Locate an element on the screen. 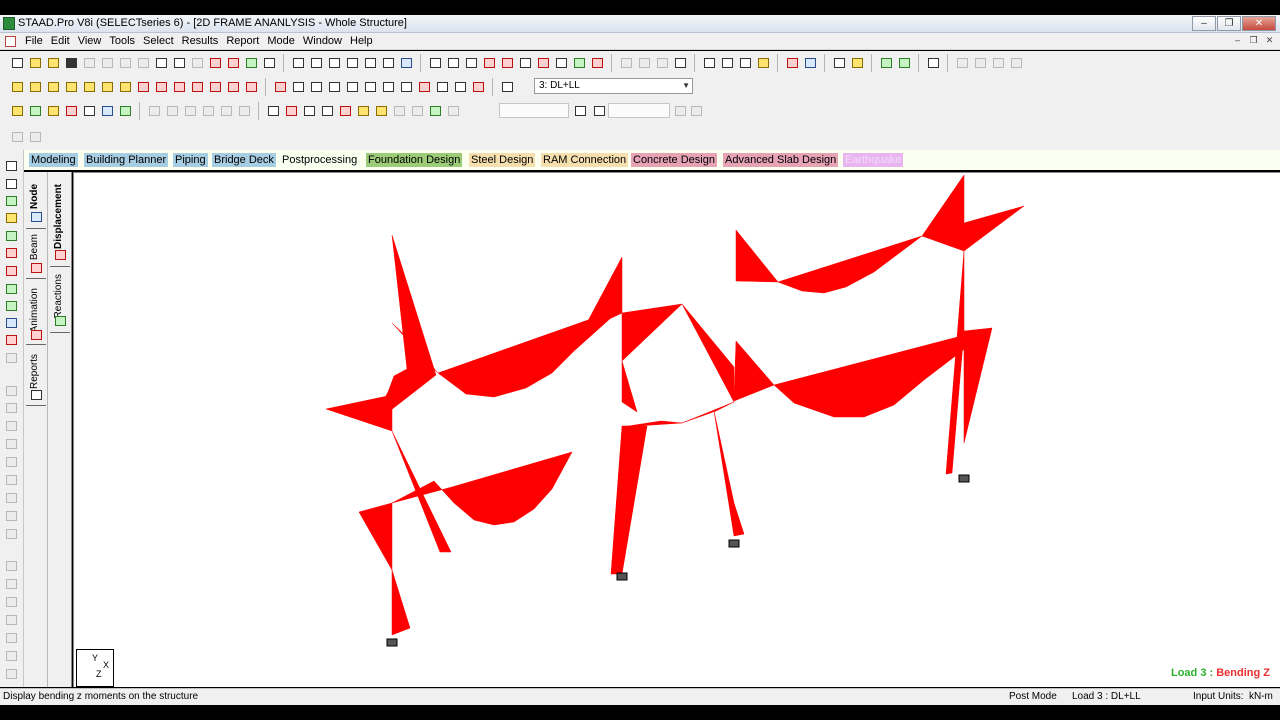 This screenshot has width=1280, height=720. menu-mode: Mode is located at coordinates (284, 41).